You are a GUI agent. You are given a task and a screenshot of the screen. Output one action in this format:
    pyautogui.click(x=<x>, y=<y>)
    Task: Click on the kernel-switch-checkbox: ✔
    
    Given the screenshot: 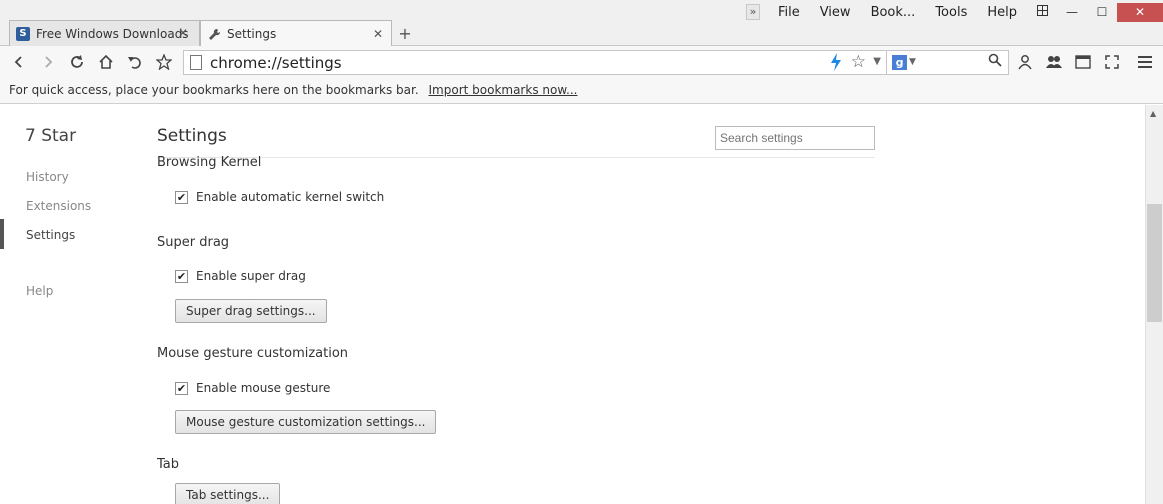 What is the action you would take?
    pyautogui.click(x=181, y=197)
    